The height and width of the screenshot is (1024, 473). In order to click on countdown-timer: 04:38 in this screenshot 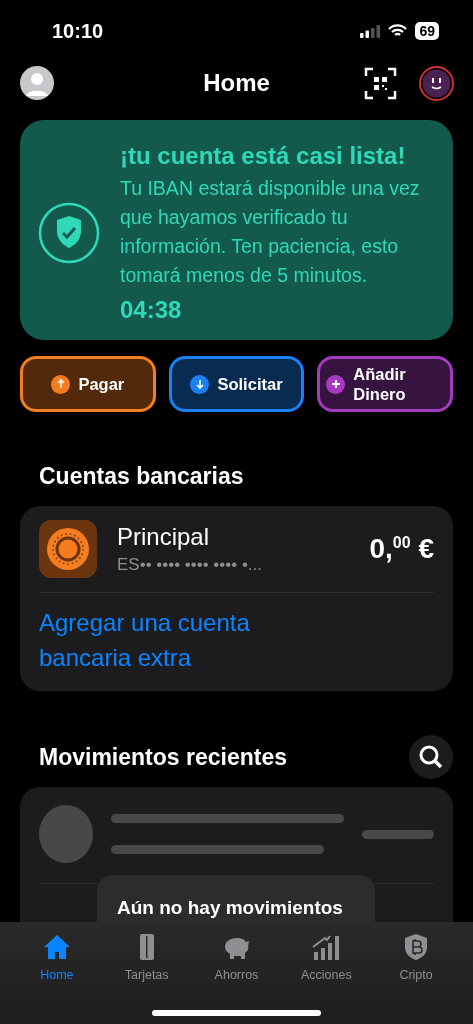, I will do `click(151, 310)`.